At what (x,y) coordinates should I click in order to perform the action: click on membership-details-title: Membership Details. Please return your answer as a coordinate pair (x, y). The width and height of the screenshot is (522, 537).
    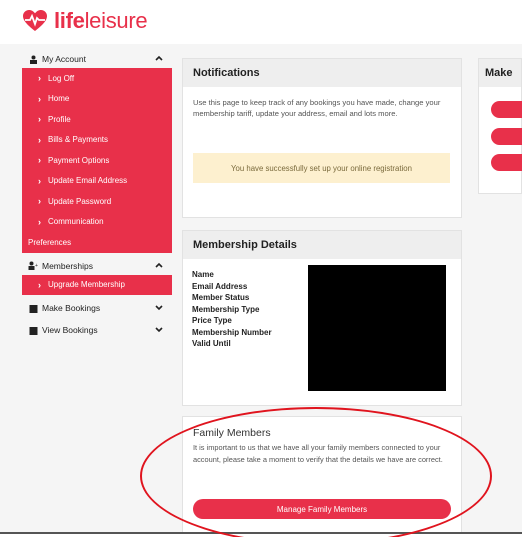
    Looking at the image, I should click on (322, 245).